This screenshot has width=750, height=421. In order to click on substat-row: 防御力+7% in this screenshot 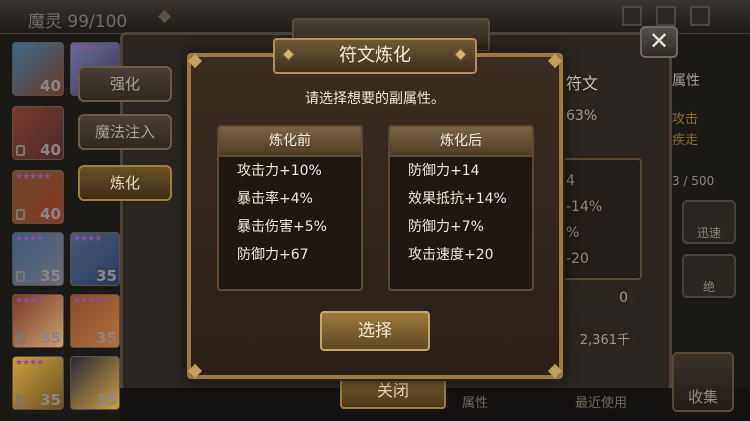, I will do `click(446, 227)`.